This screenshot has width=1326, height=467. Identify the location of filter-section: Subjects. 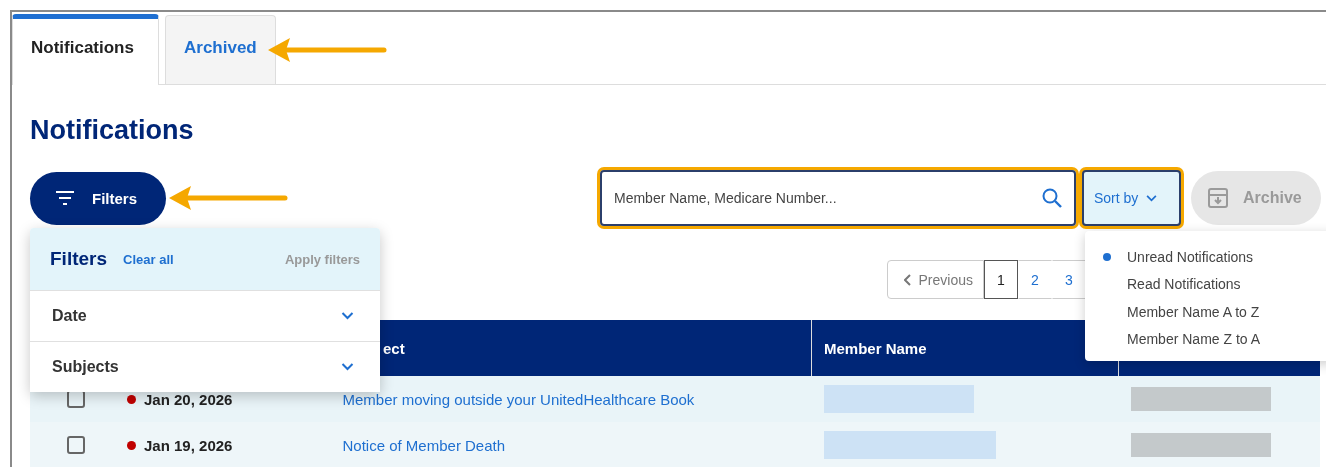
(205, 366).